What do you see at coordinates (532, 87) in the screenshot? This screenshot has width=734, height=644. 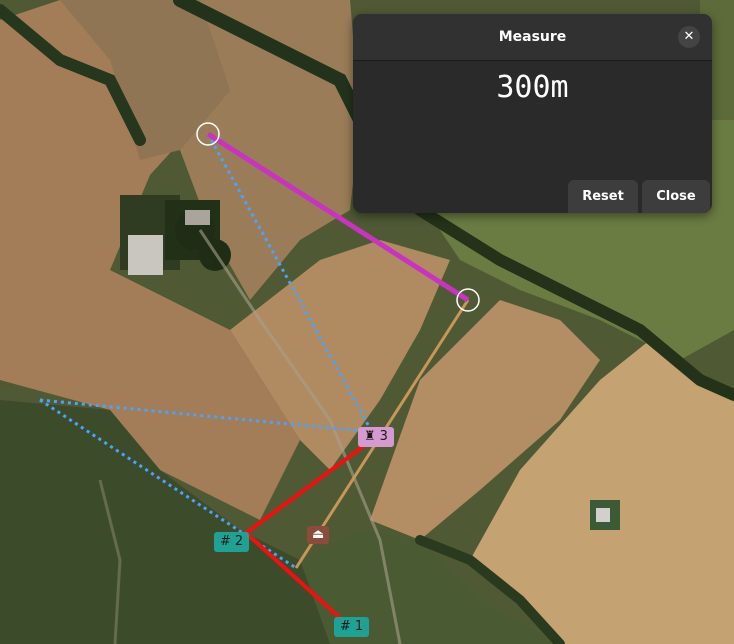 I see `measure-distance-value: 300m` at bounding box center [532, 87].